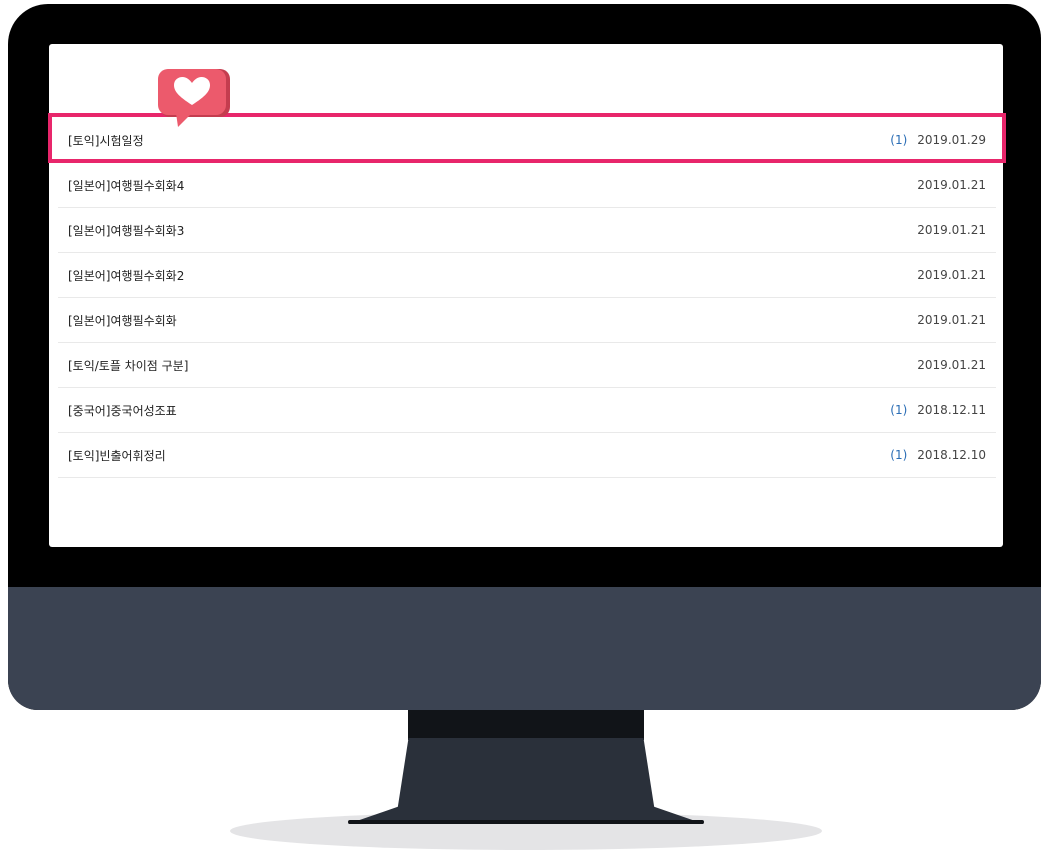  Describe the element at coordinates (526, 822) in the screenshot. I see `monitor-foot` at that location.